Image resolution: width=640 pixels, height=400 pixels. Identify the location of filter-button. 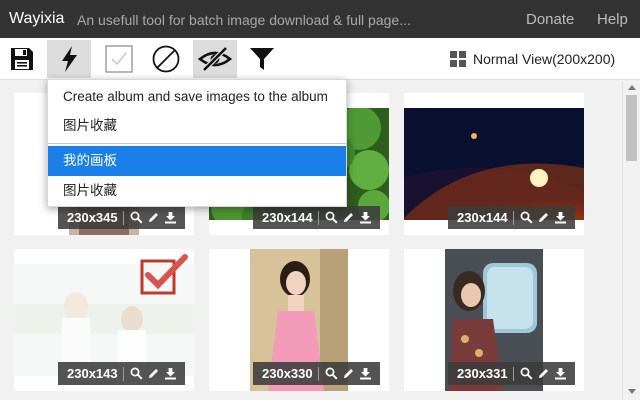
(262, 59).